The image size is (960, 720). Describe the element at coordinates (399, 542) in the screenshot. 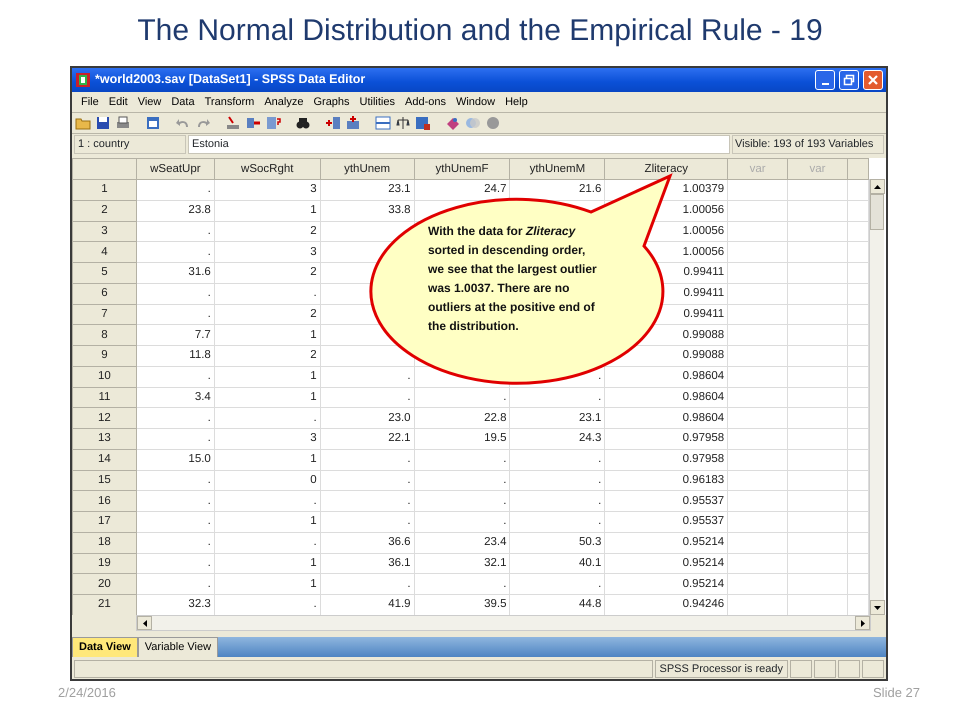

I see `table-cell: 36.6` at that location.